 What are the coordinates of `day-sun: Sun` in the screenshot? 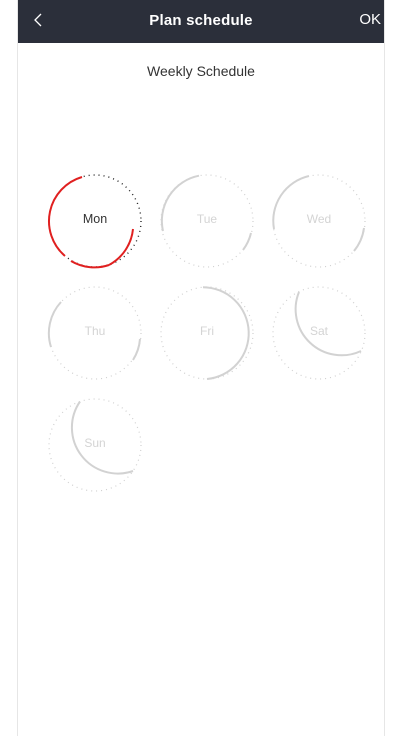 It's located at (95, 445).